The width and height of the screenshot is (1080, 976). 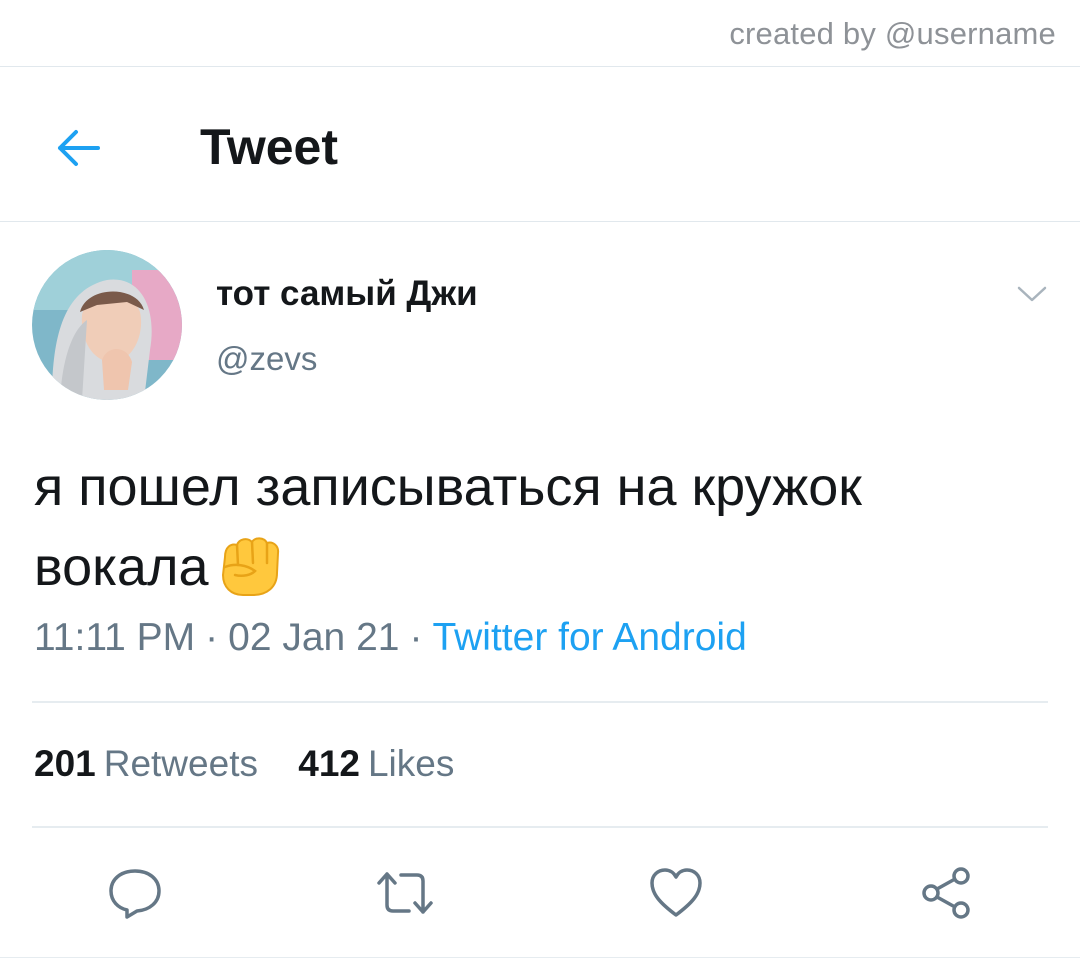 I want to click on tweet-body: я пошел записываться на кружок вокала, so click(x=448, y=527).